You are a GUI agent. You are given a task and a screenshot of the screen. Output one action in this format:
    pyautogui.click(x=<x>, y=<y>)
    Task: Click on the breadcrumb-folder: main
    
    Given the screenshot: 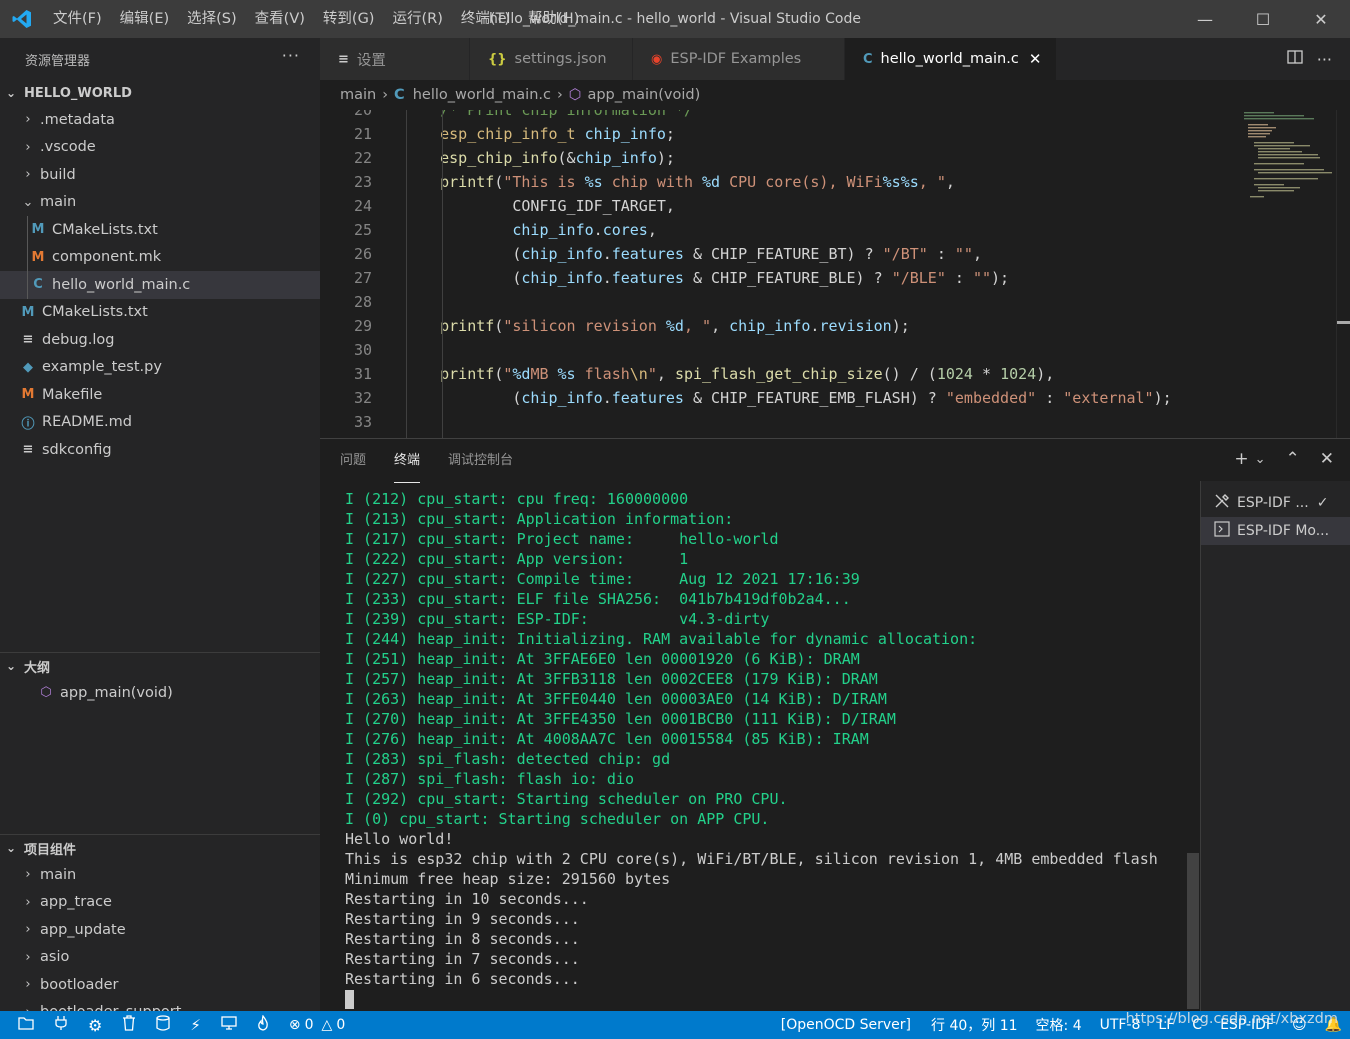 What is the action you would take?
    pyautogui.click(x=358, y=95)
    